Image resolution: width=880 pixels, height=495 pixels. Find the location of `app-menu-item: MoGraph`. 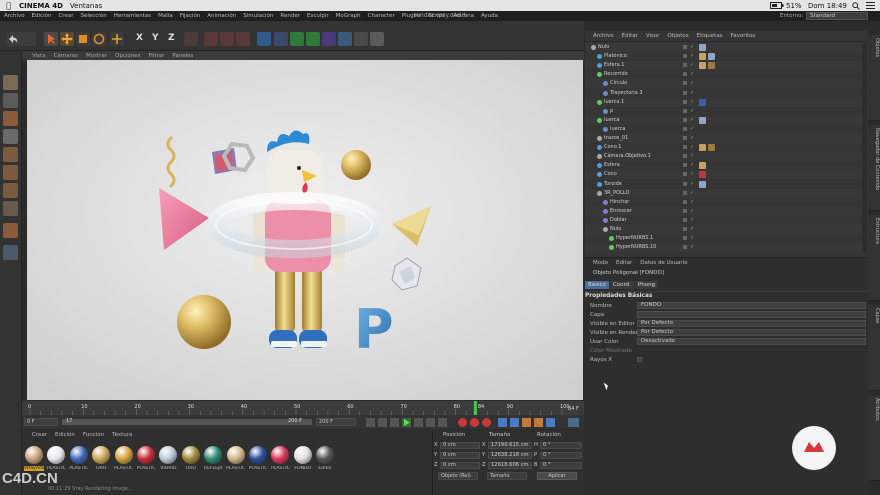

app-menu-item: MoGraph is located at coordinates (348, 16).